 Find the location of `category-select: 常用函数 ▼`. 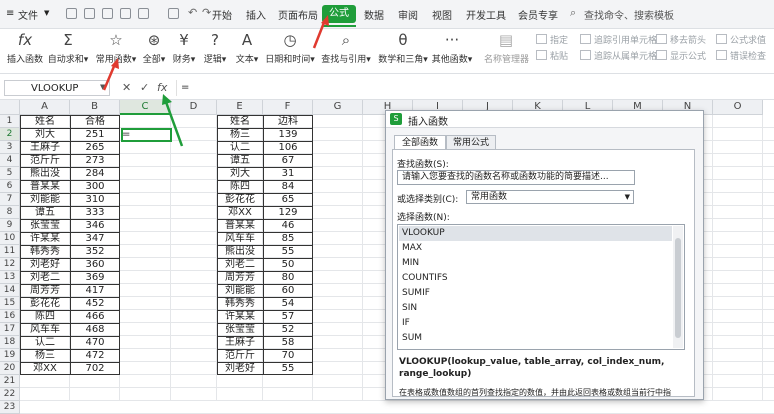

category-select: 常用函数 ▼ is located at coordinates (550, 197).